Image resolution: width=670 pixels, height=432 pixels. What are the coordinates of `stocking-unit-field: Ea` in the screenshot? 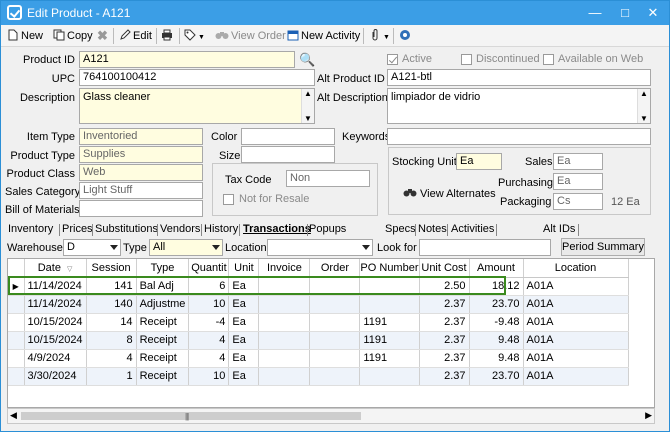 It's located at (479, 161).